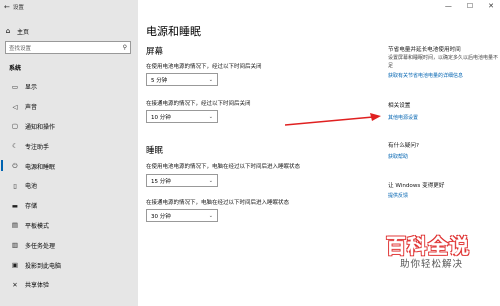 The width and height of the screenshot is (500, 306). Describe the element at coordinates (155, 52) in the screenshot. I see `screen-heading: 屏幕` at that location.